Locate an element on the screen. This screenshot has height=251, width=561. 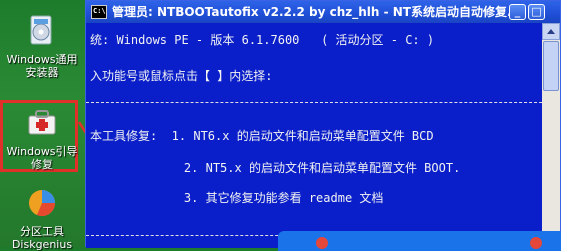
minimize-button: _ is located at coordinates (517, 12).